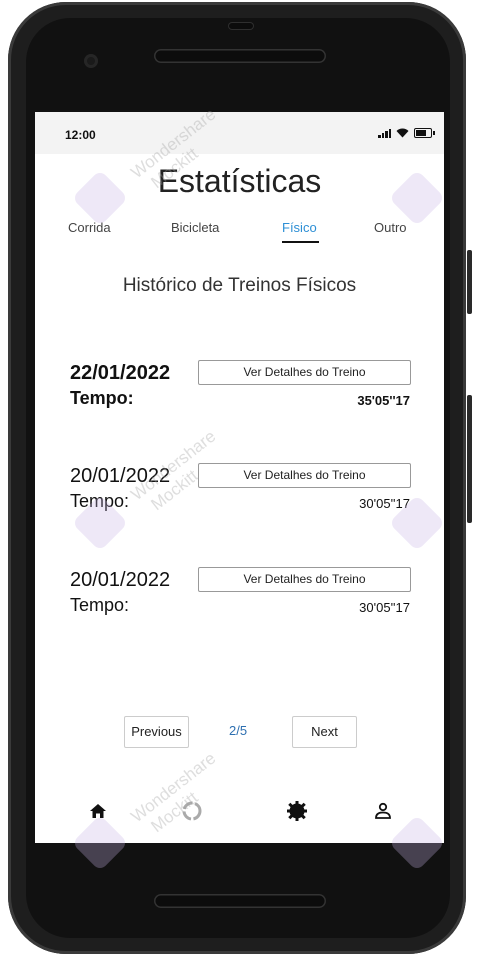 The height and width of the screenshot is (956, 481). I want to click on status-icons, so click(406, 133).